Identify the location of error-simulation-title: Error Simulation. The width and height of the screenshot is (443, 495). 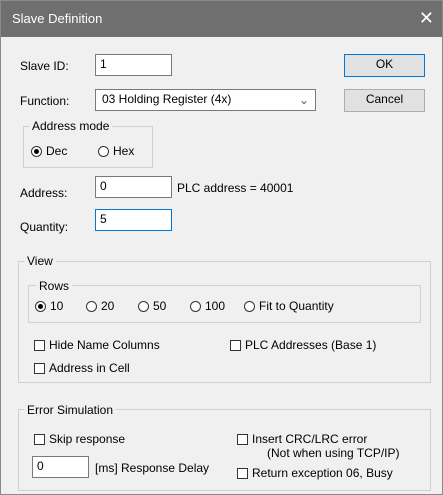
(70, 410).